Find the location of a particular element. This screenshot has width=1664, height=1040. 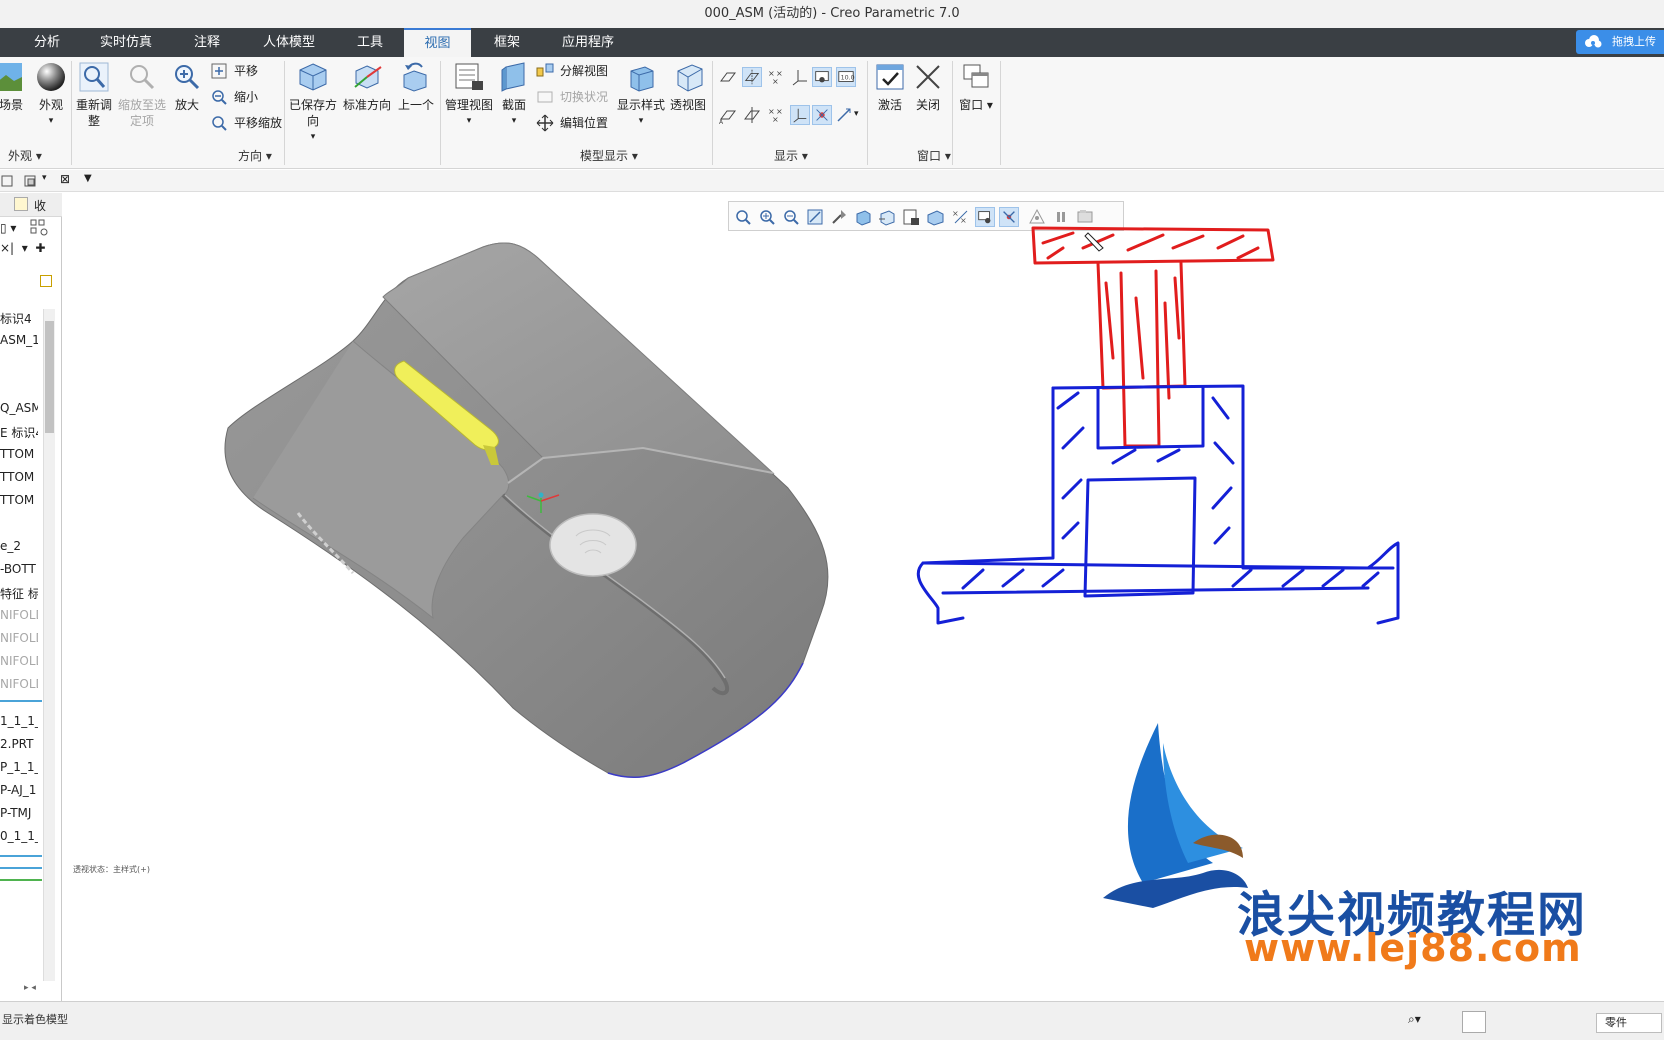

perspective-view-button: 透视图 is located at coordinates (688, 87).